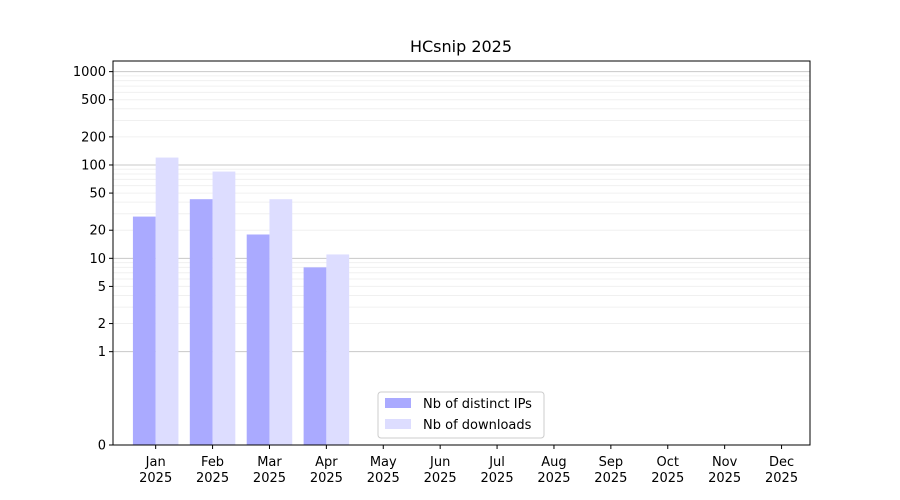  What do you see at coordinates (97, 231) in the screenshot?
I see `y-tick-label: 20` at bounding box center [97, 231].